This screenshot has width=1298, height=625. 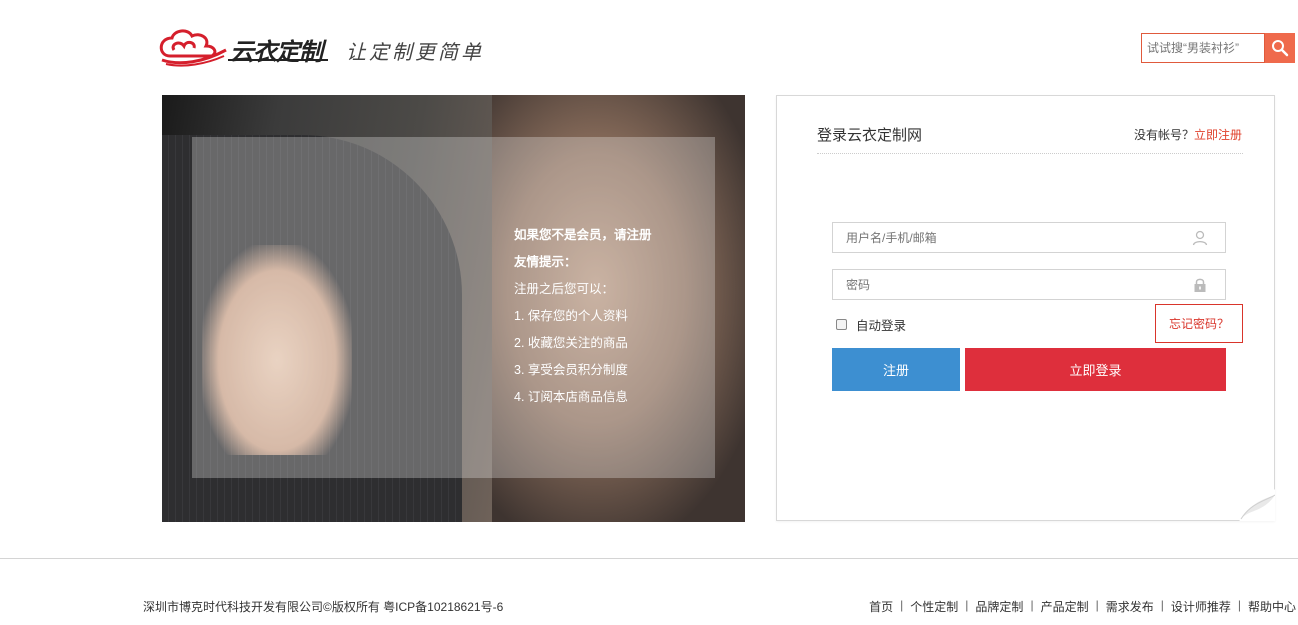 I want to click on register-button: 注册, so click(x=896, y=369).